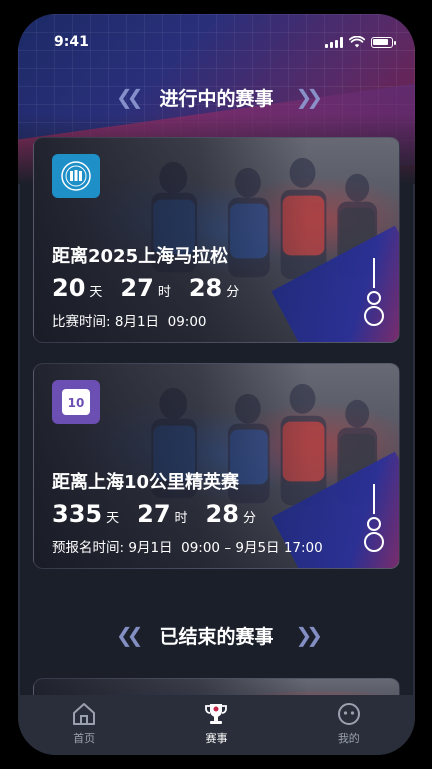  I want to click on ongoing-section-title: ❮❮ 进行中的赛事 ❯❯, so click(216, 97).